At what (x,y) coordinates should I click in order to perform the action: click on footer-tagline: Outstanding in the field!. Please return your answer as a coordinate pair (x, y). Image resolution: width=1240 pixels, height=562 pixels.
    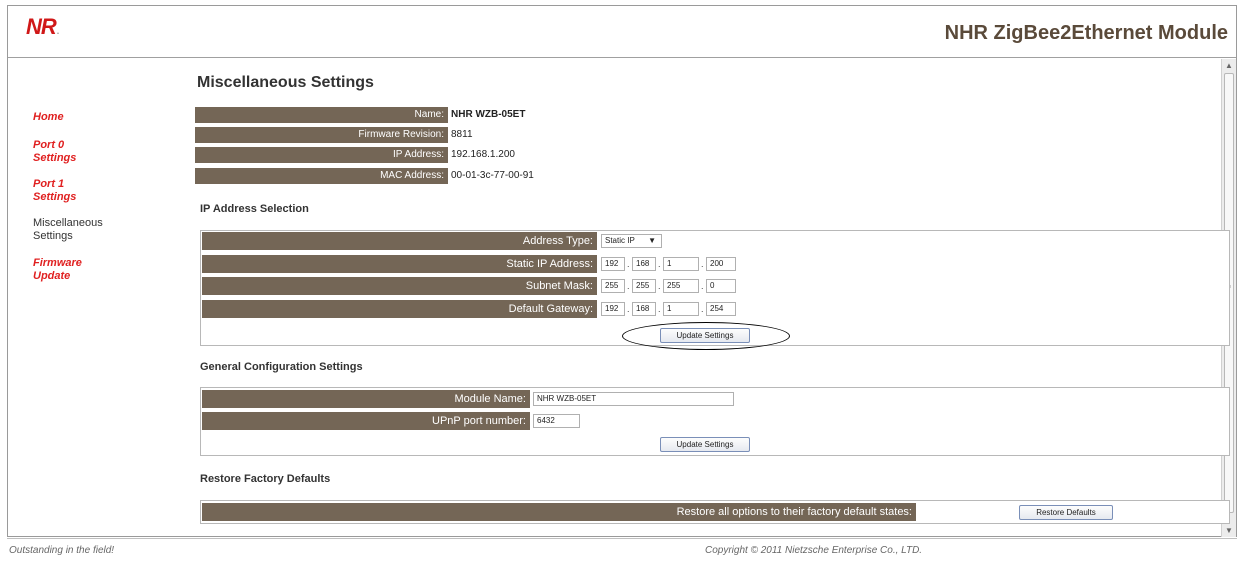
    Looking at the image, I should click on (62, 550).